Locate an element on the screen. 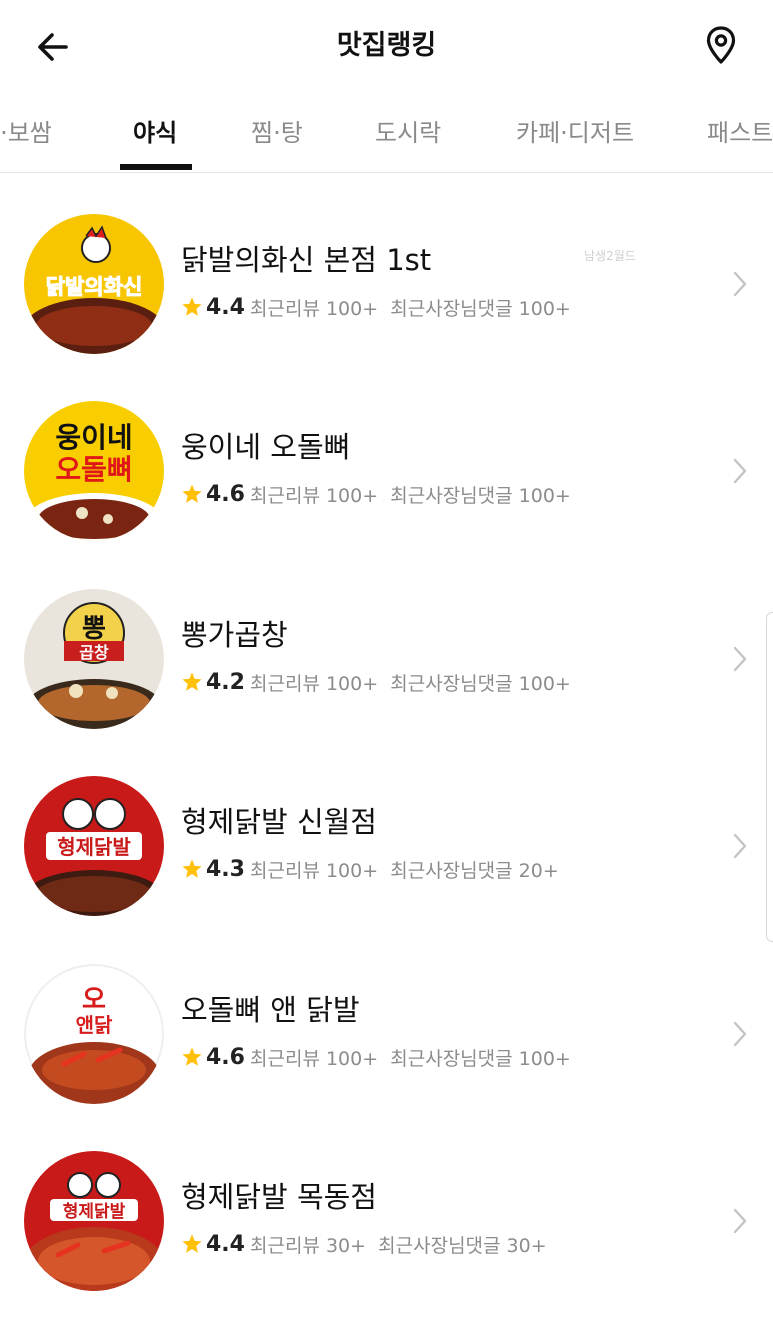  app-header: 맛집랭킹 is located at coordinates (386, 46).